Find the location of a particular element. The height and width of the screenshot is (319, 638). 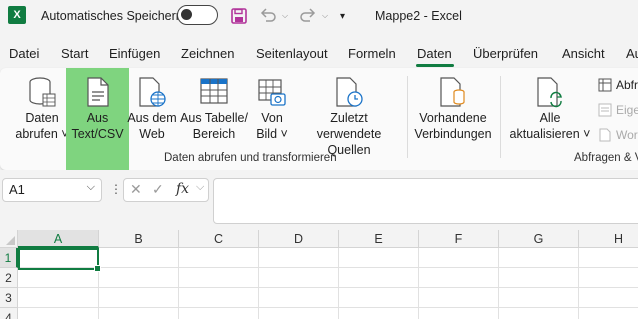

cell-b3 is located at coordinates (139, 298).